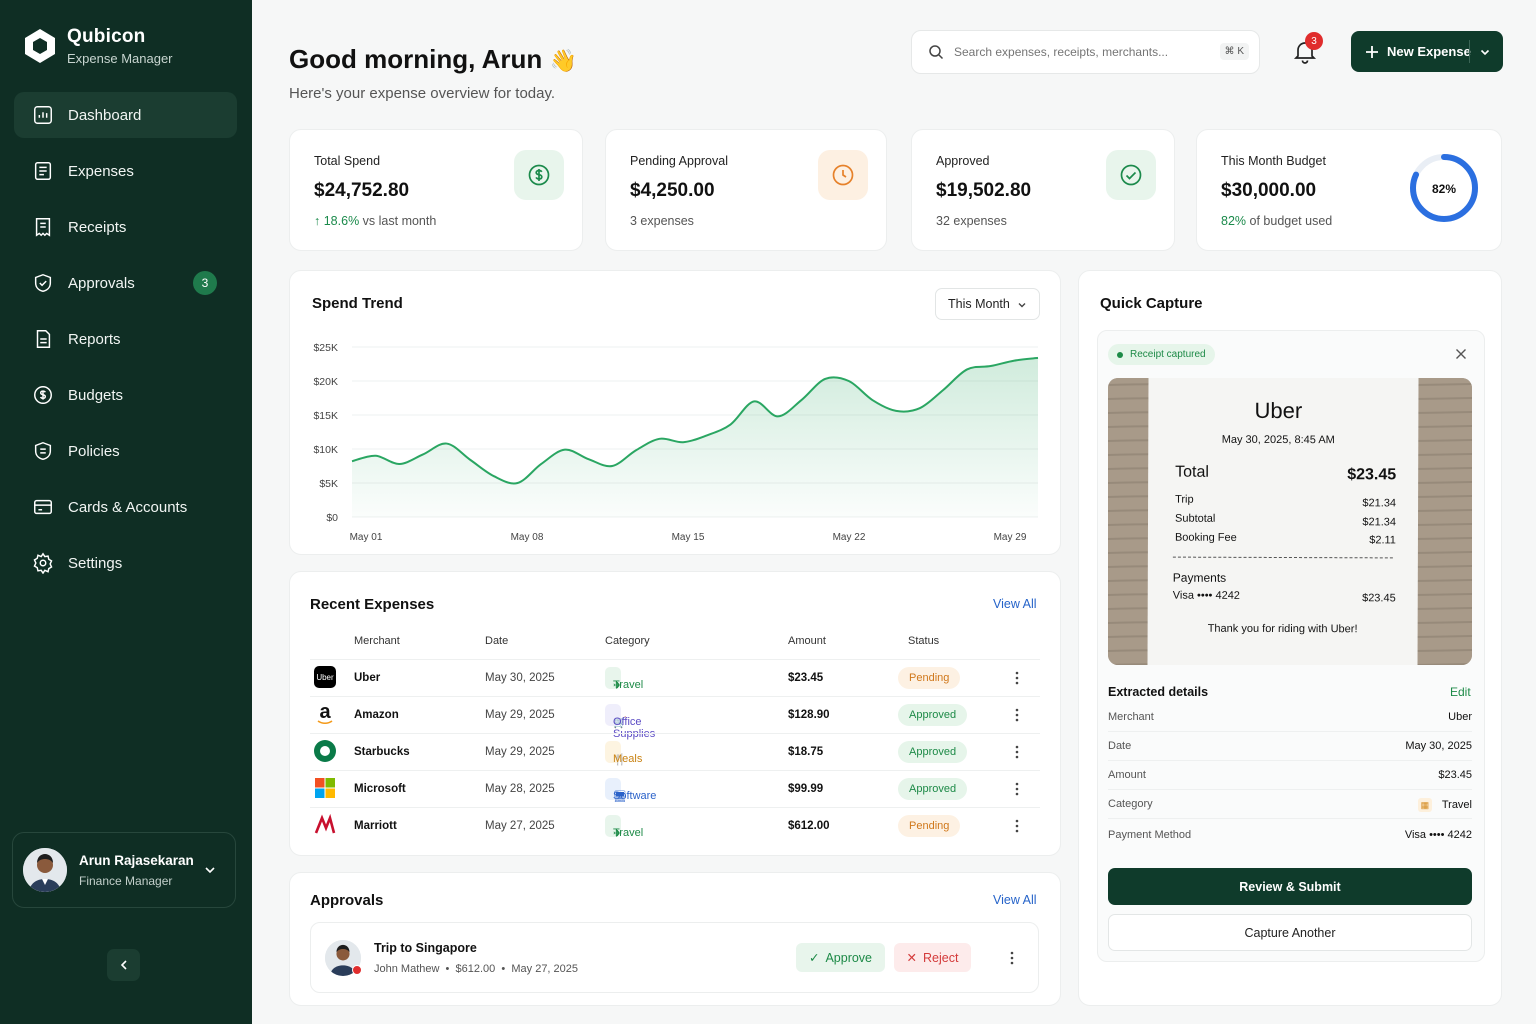 The image size is (1536, 1024). What do you see at coordinates (539, 175) in the screenshot?
I see `dollar-icon` at bounding box center [539, 175].